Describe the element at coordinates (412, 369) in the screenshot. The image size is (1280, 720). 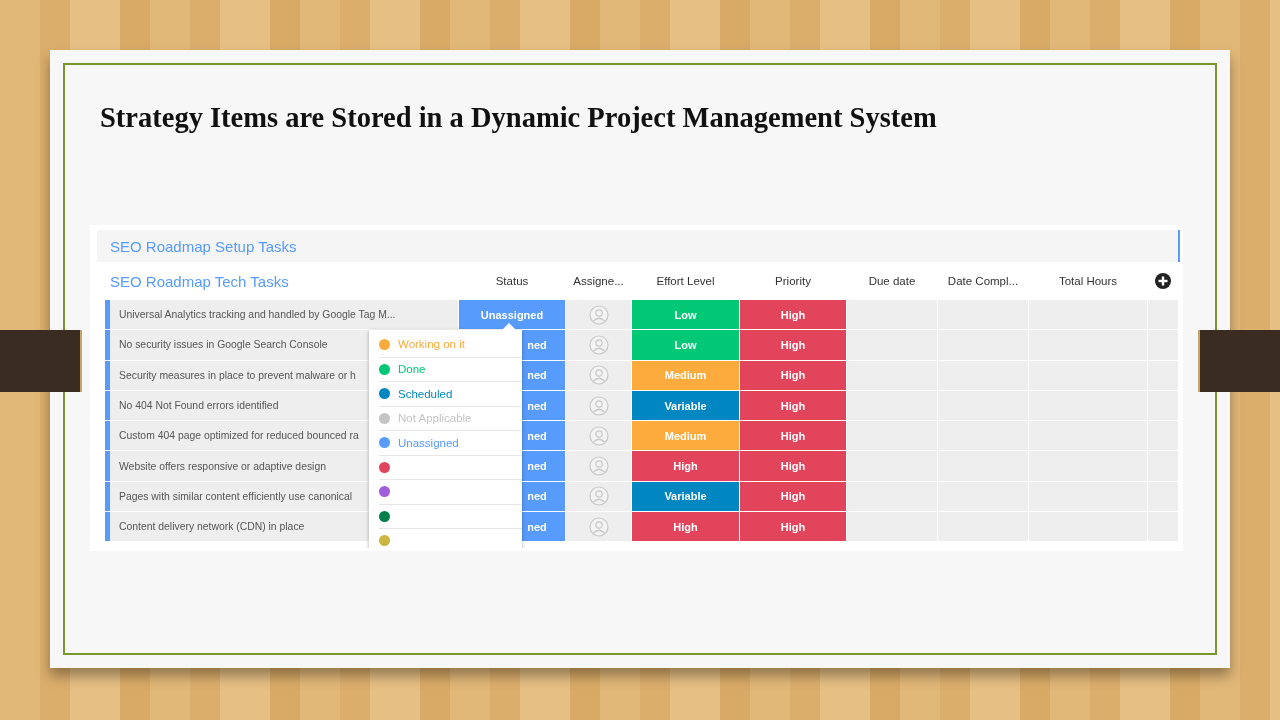
I see `status-label: Done` at that location.